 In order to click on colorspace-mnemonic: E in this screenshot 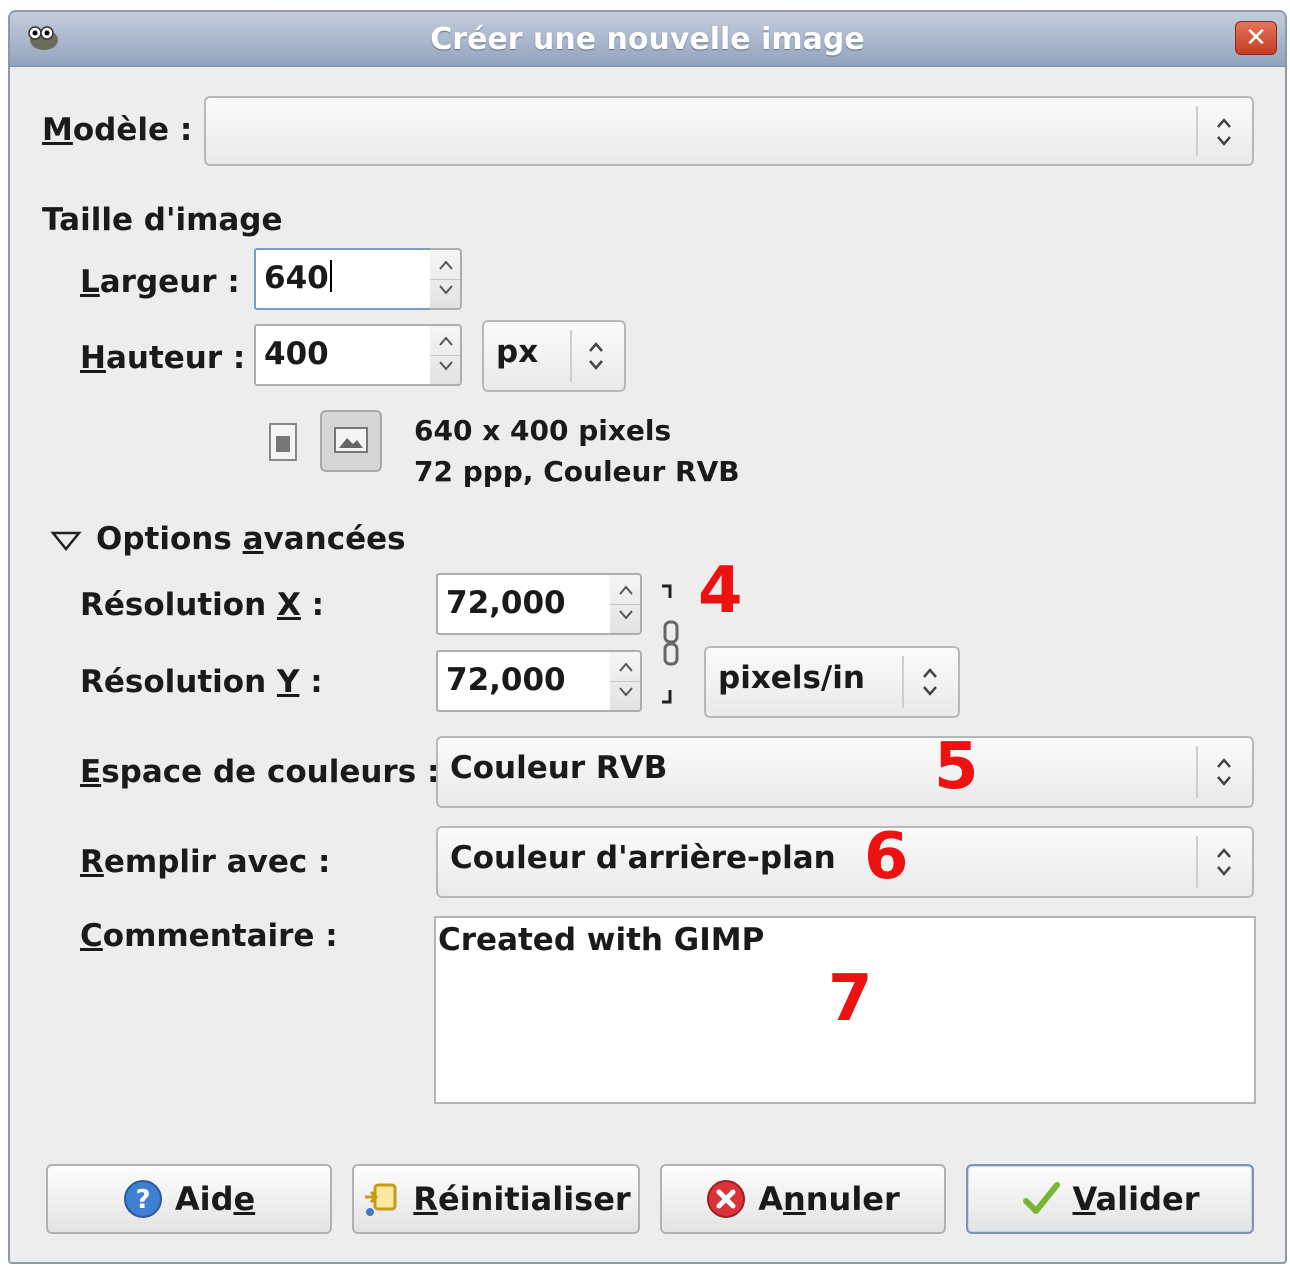, I will do `click(91, 772)`.